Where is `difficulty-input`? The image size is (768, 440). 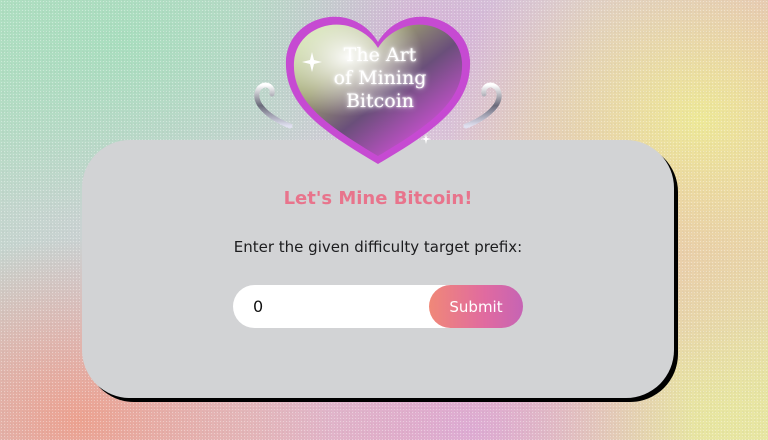
difficulty-input is located at coordinates (343, 306).